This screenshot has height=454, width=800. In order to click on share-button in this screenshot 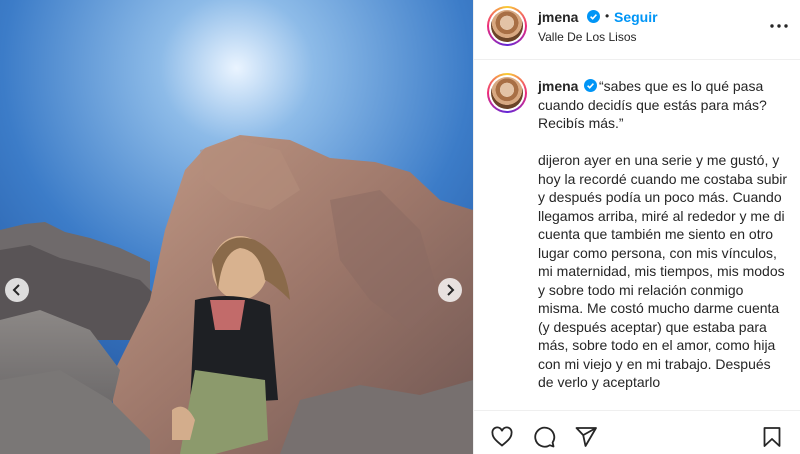, I will do `click(586, 437)`.